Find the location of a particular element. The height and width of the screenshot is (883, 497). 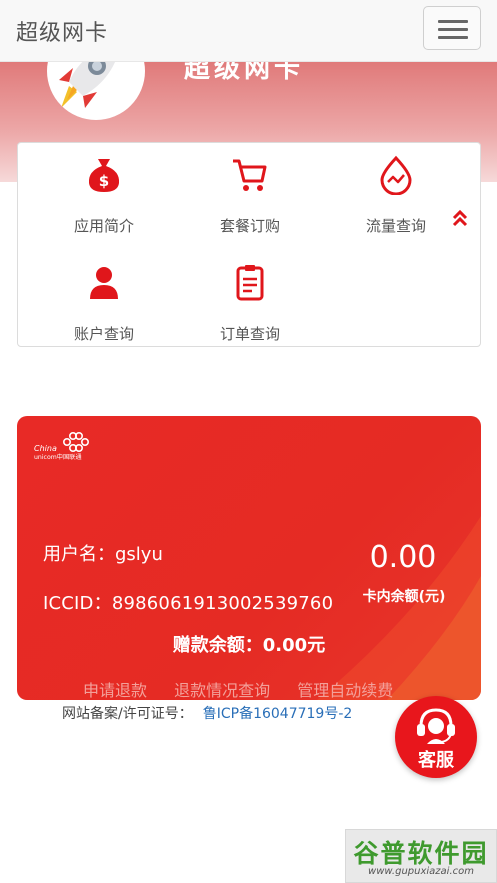

menu-item-app-intro: $ 应用简介 is located at coordinates (104, 195).